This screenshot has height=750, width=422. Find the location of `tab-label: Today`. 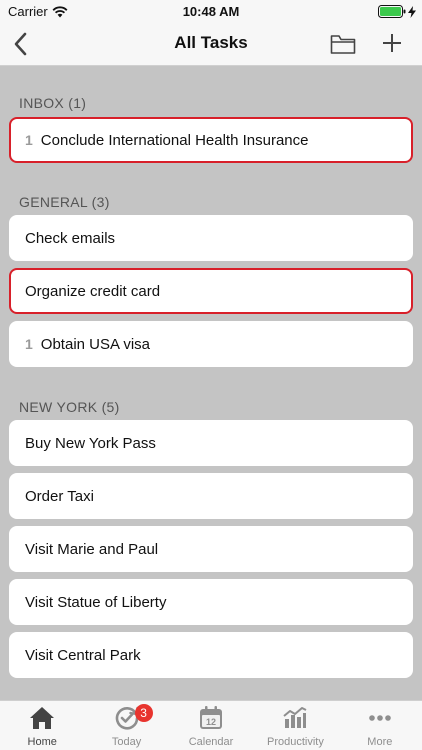

tab-label: Today is located at coordinates (126, 742).